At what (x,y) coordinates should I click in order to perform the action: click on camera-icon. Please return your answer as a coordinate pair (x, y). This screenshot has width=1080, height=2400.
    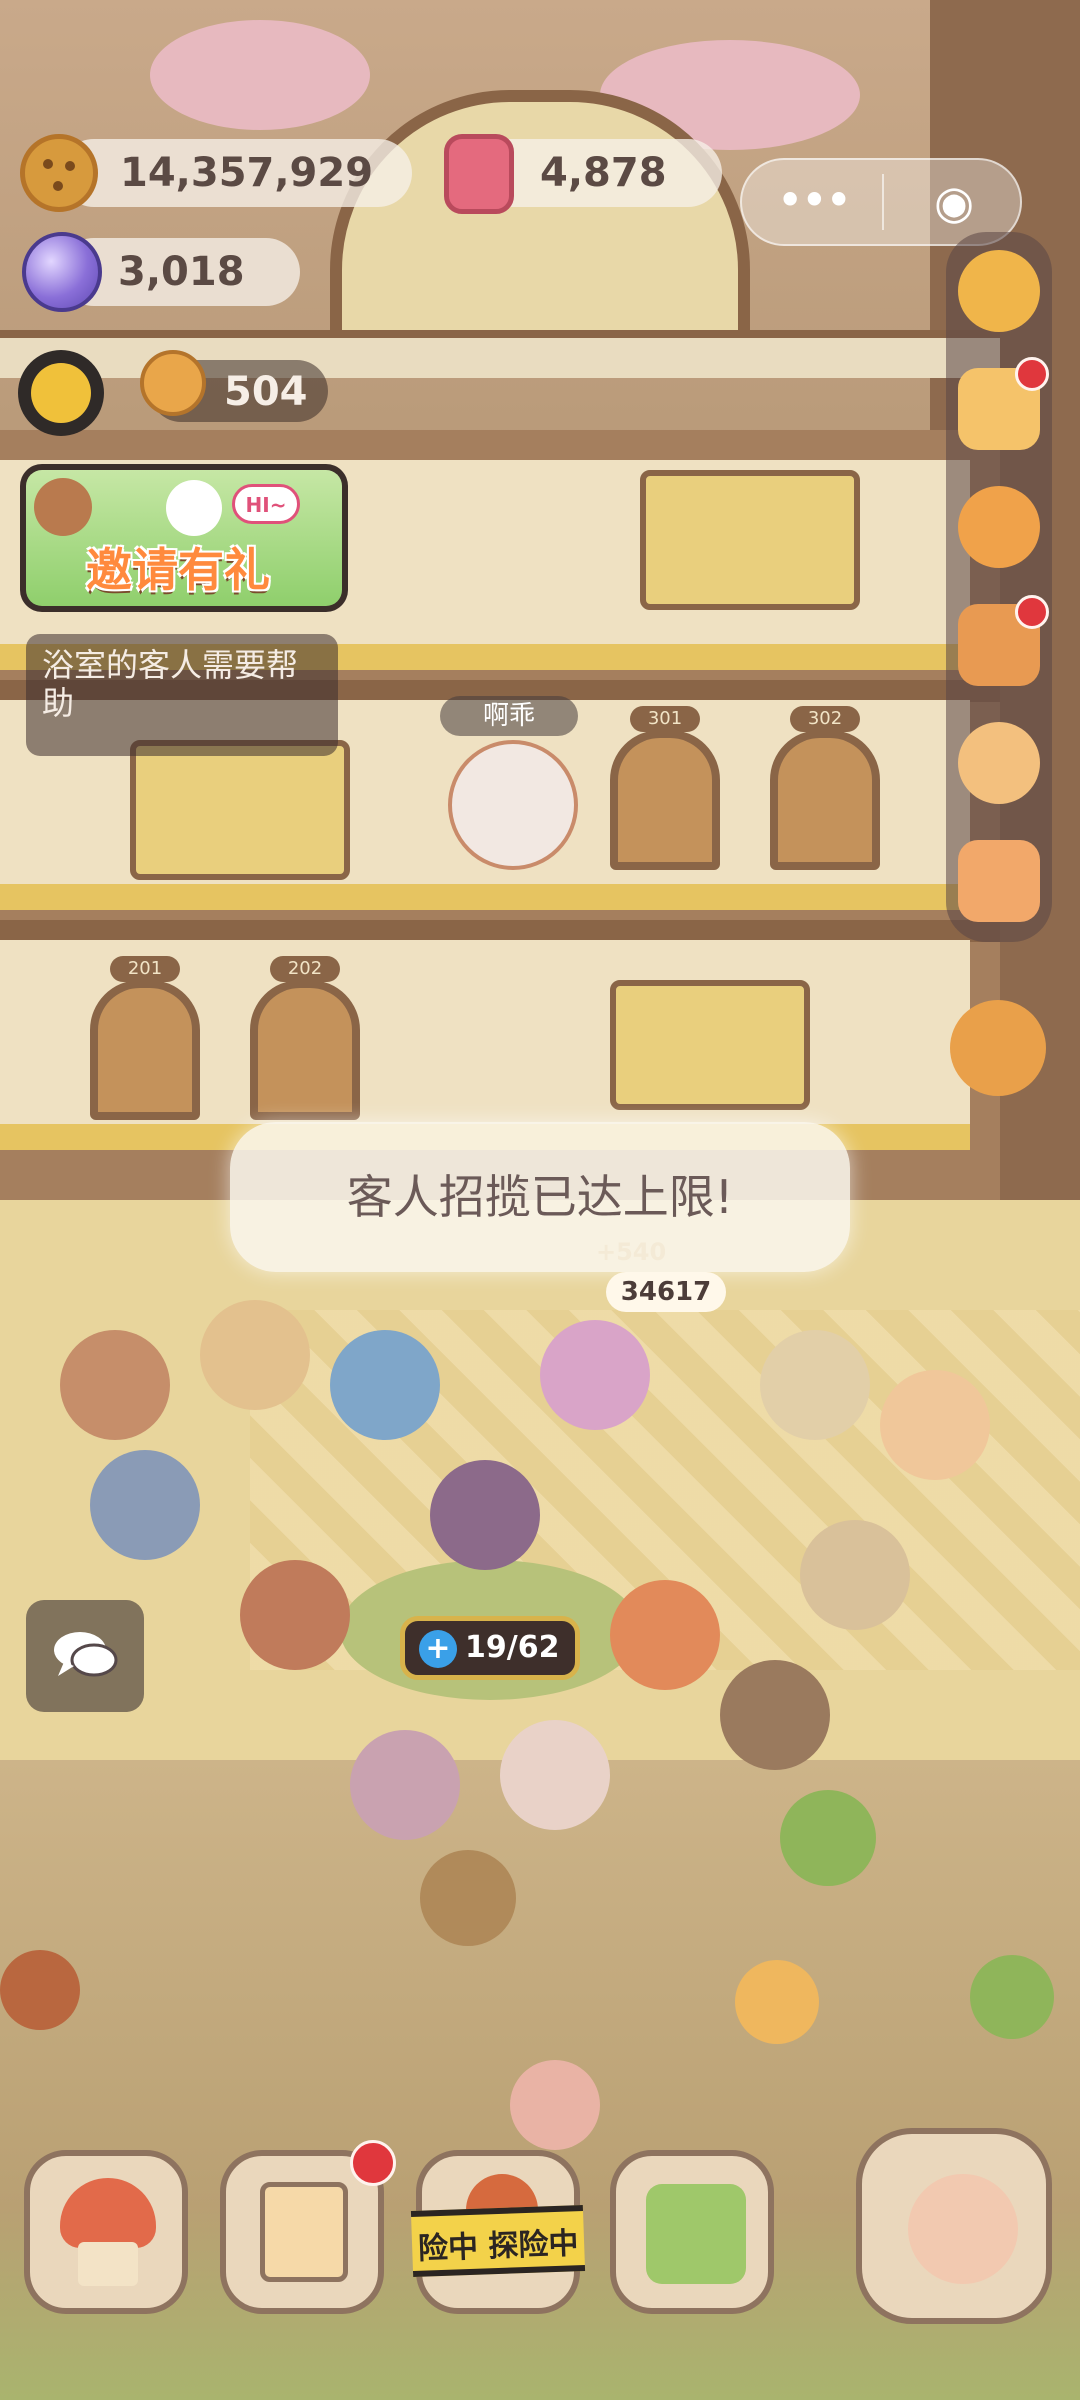
    Looking at the image, I should click on (999, 881).